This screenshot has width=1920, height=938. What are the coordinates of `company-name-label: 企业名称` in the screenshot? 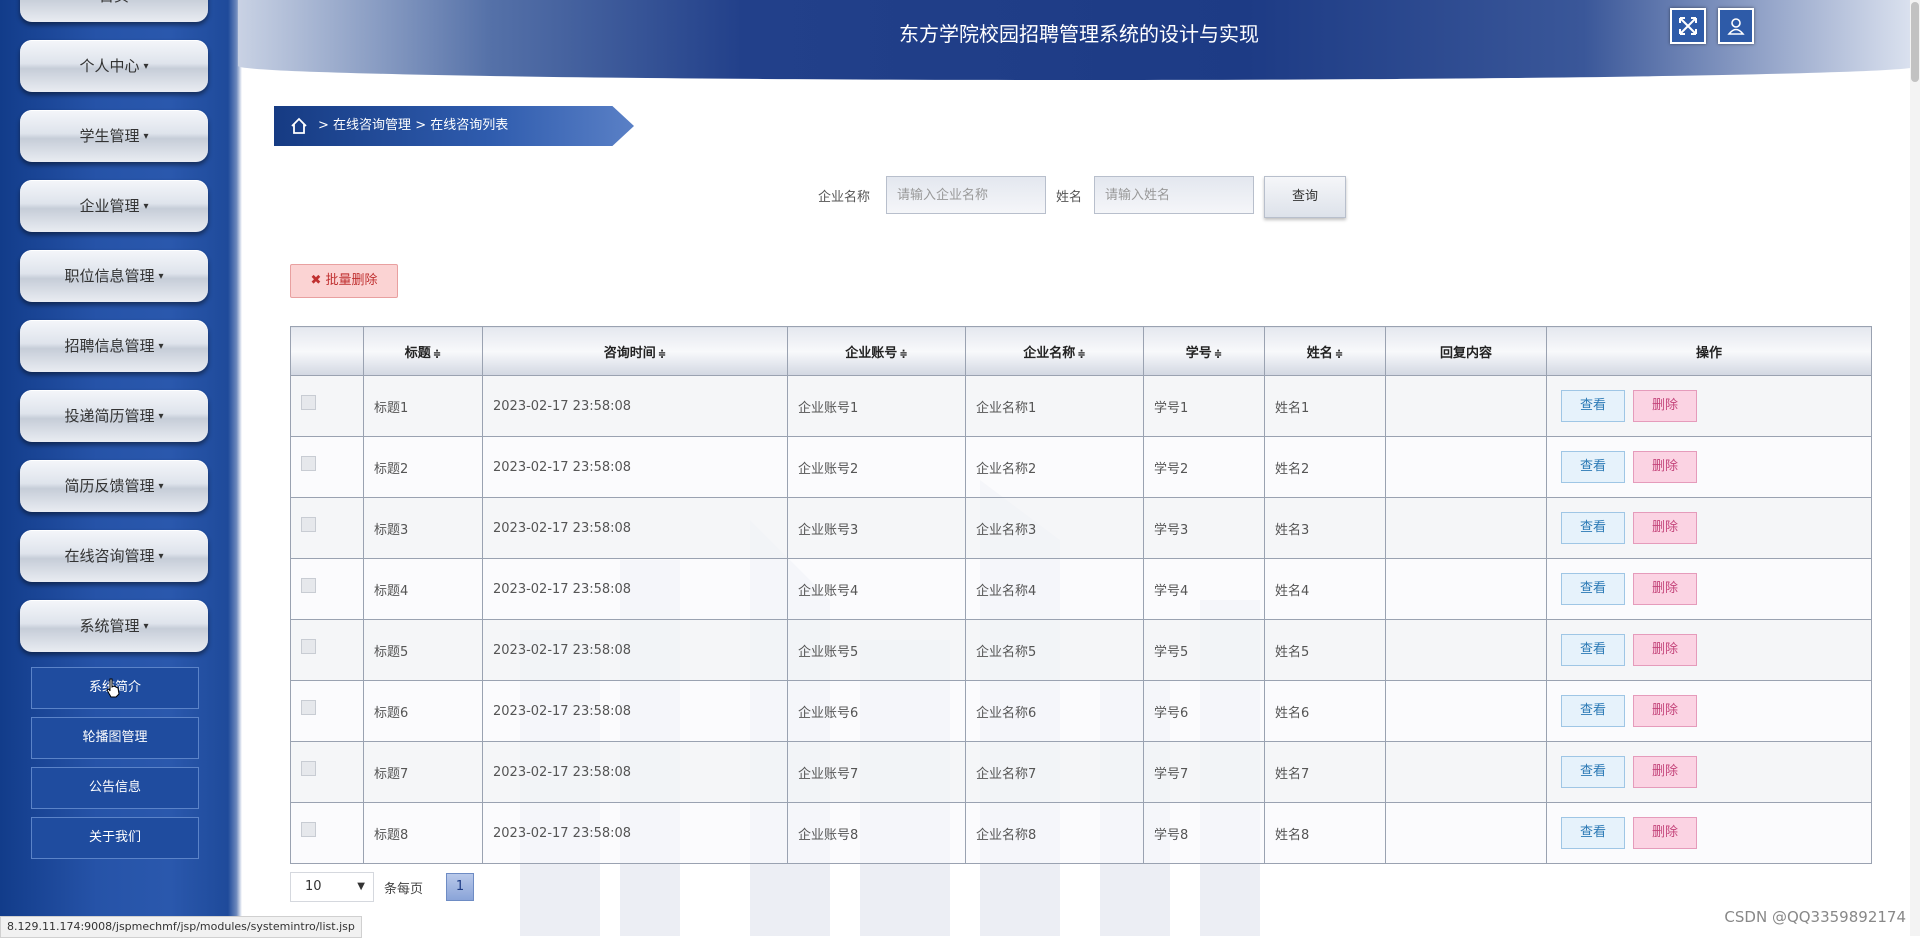 It's located at (844, 197).